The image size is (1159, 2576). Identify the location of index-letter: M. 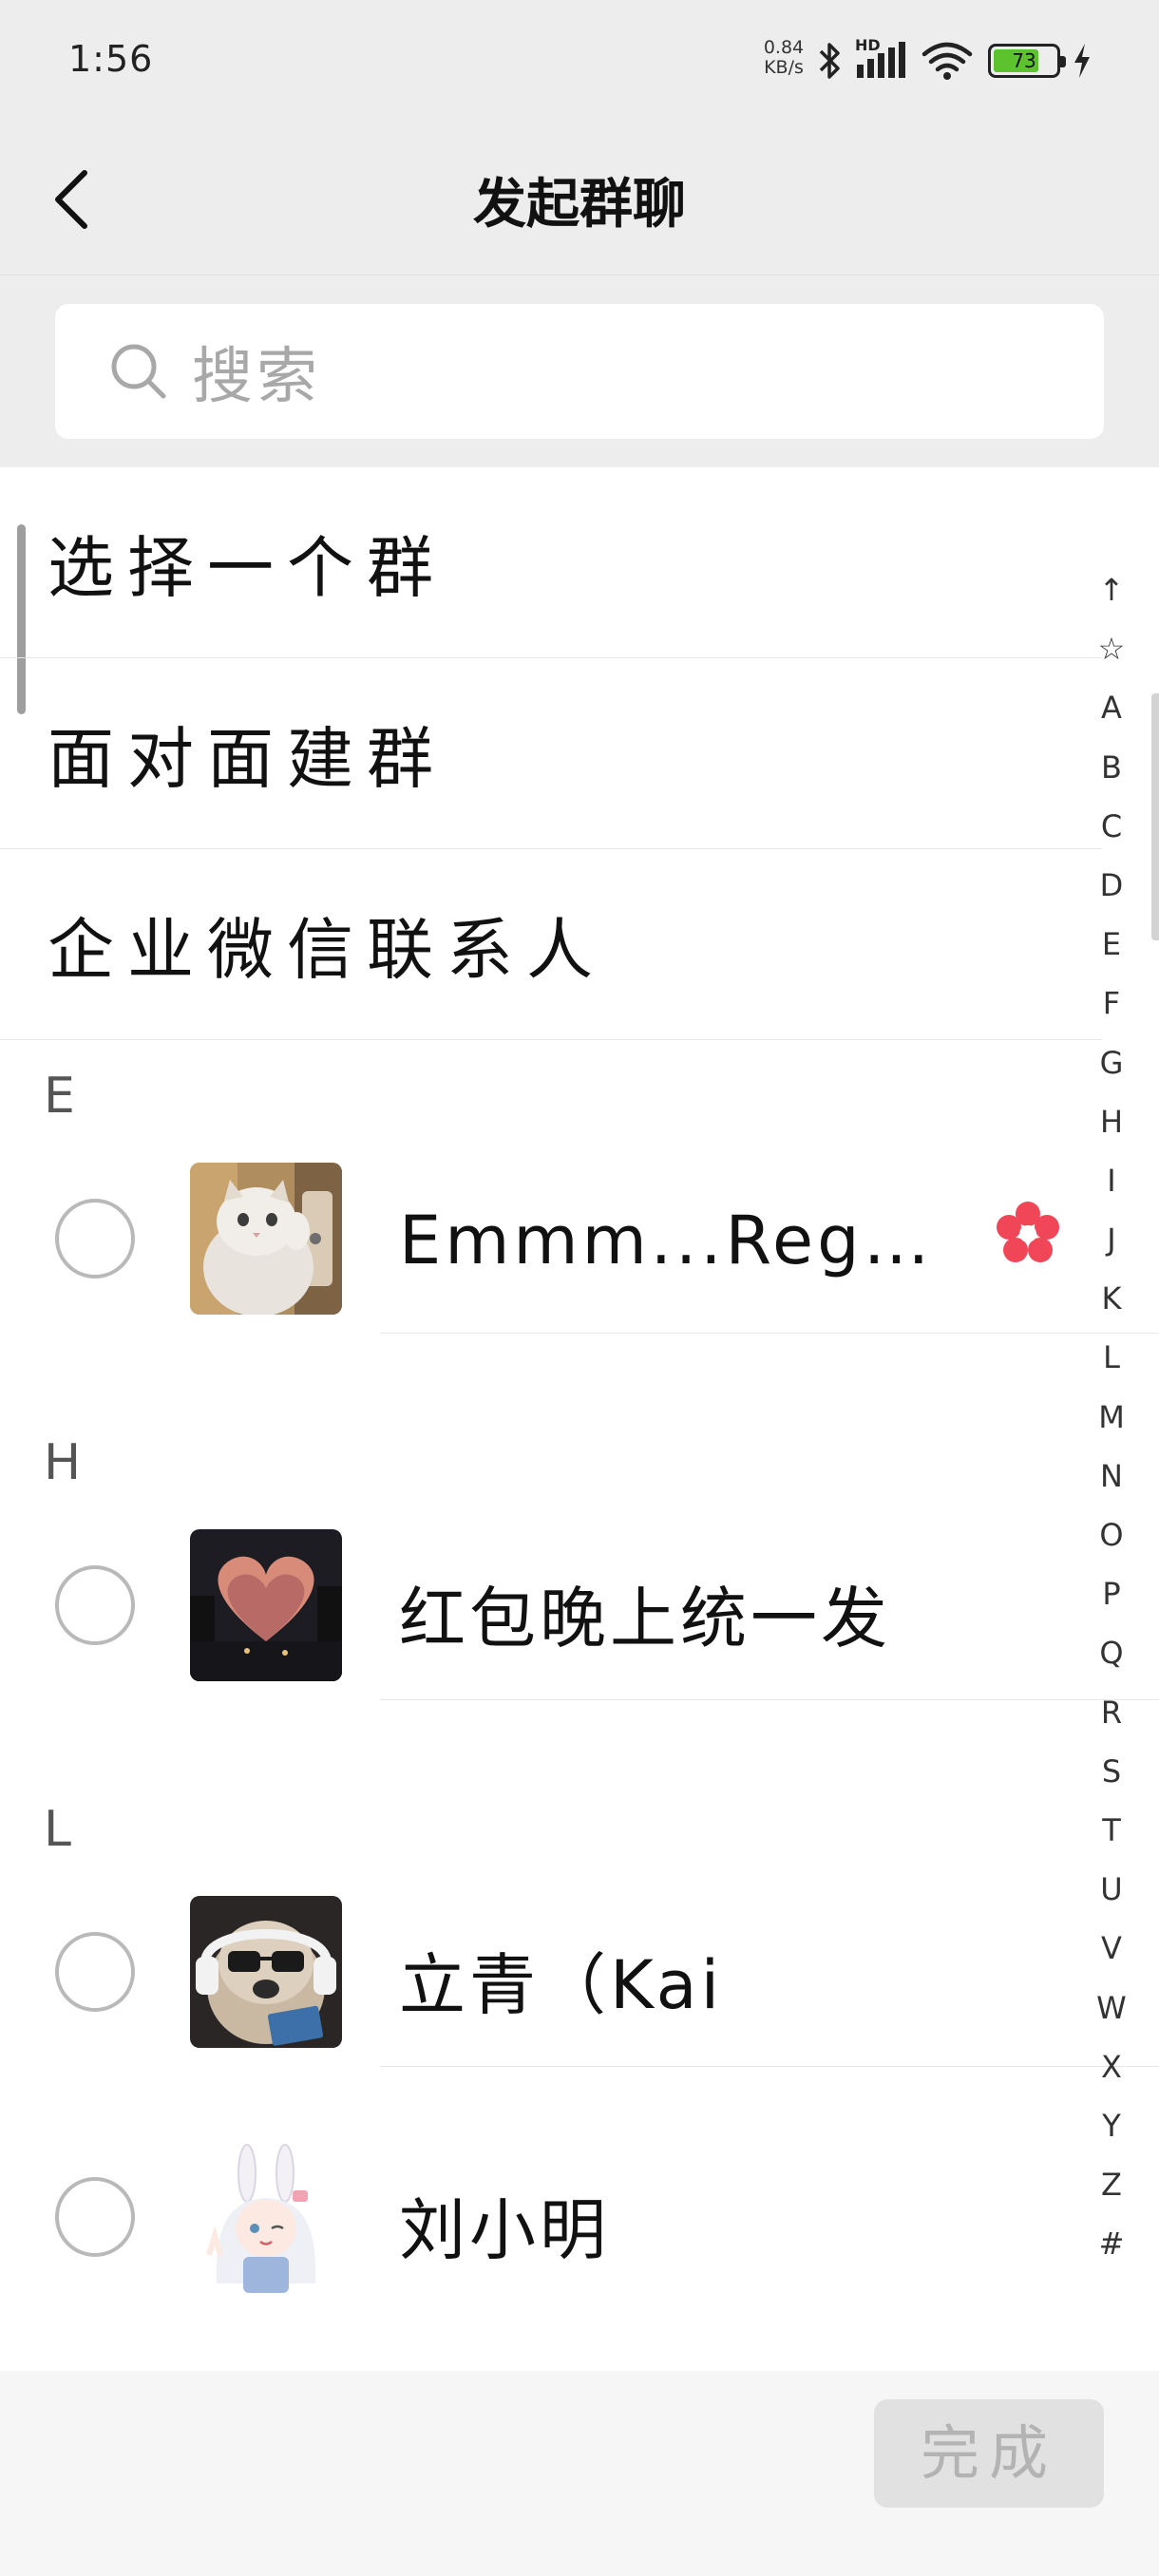
(1111, 1417).